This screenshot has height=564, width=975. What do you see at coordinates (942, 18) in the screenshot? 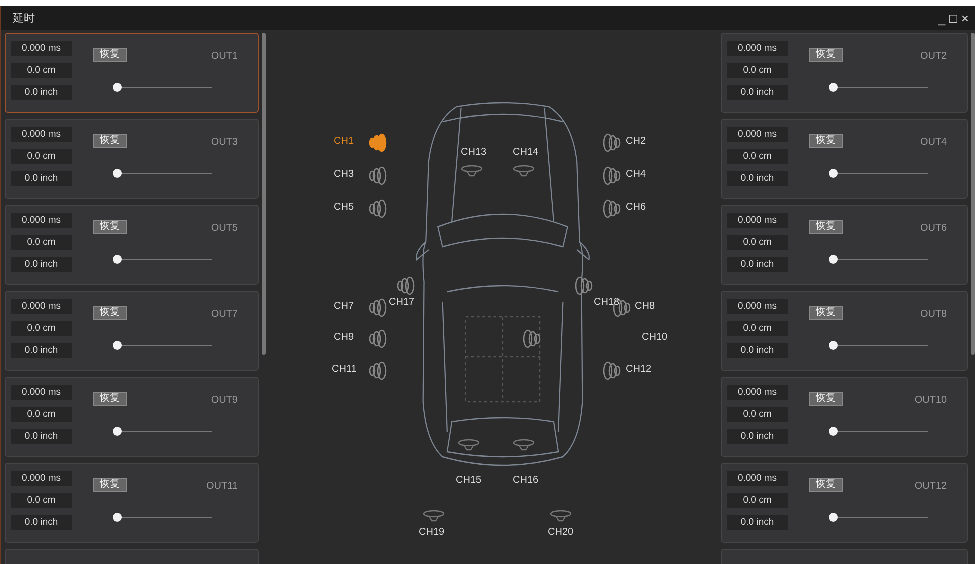
I see `window-control: _` at bounding box center [942, 18].